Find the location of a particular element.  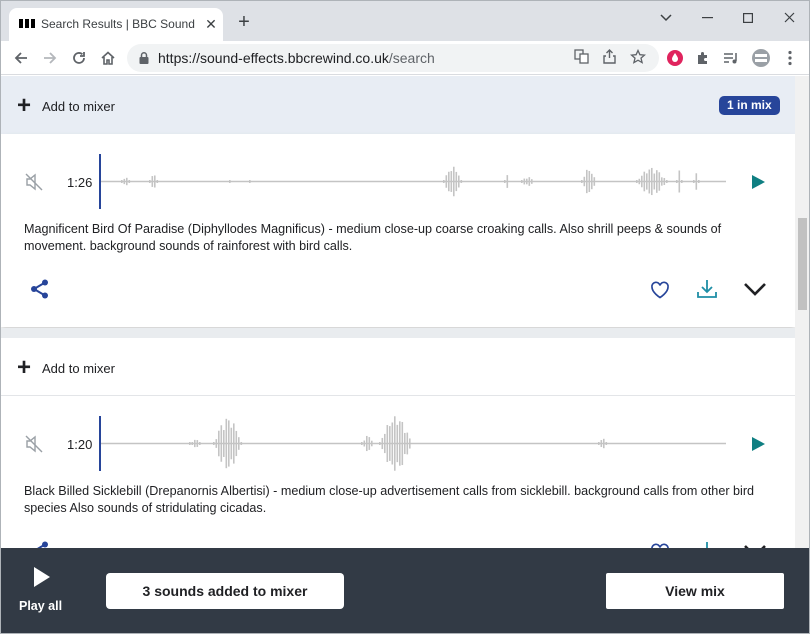

mixer-bar: + Add to mixer 1 in mix is located at coordinates (398, 105).